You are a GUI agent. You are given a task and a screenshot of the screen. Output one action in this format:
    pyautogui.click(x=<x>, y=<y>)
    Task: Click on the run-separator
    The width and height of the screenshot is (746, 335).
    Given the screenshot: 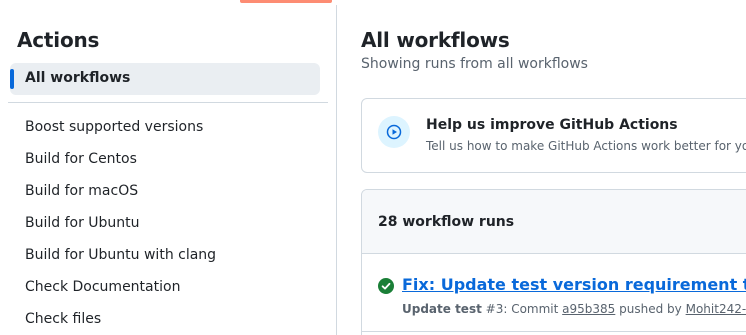 What is the action you would take?
    pyautogui.click(x=554, y=331)
    